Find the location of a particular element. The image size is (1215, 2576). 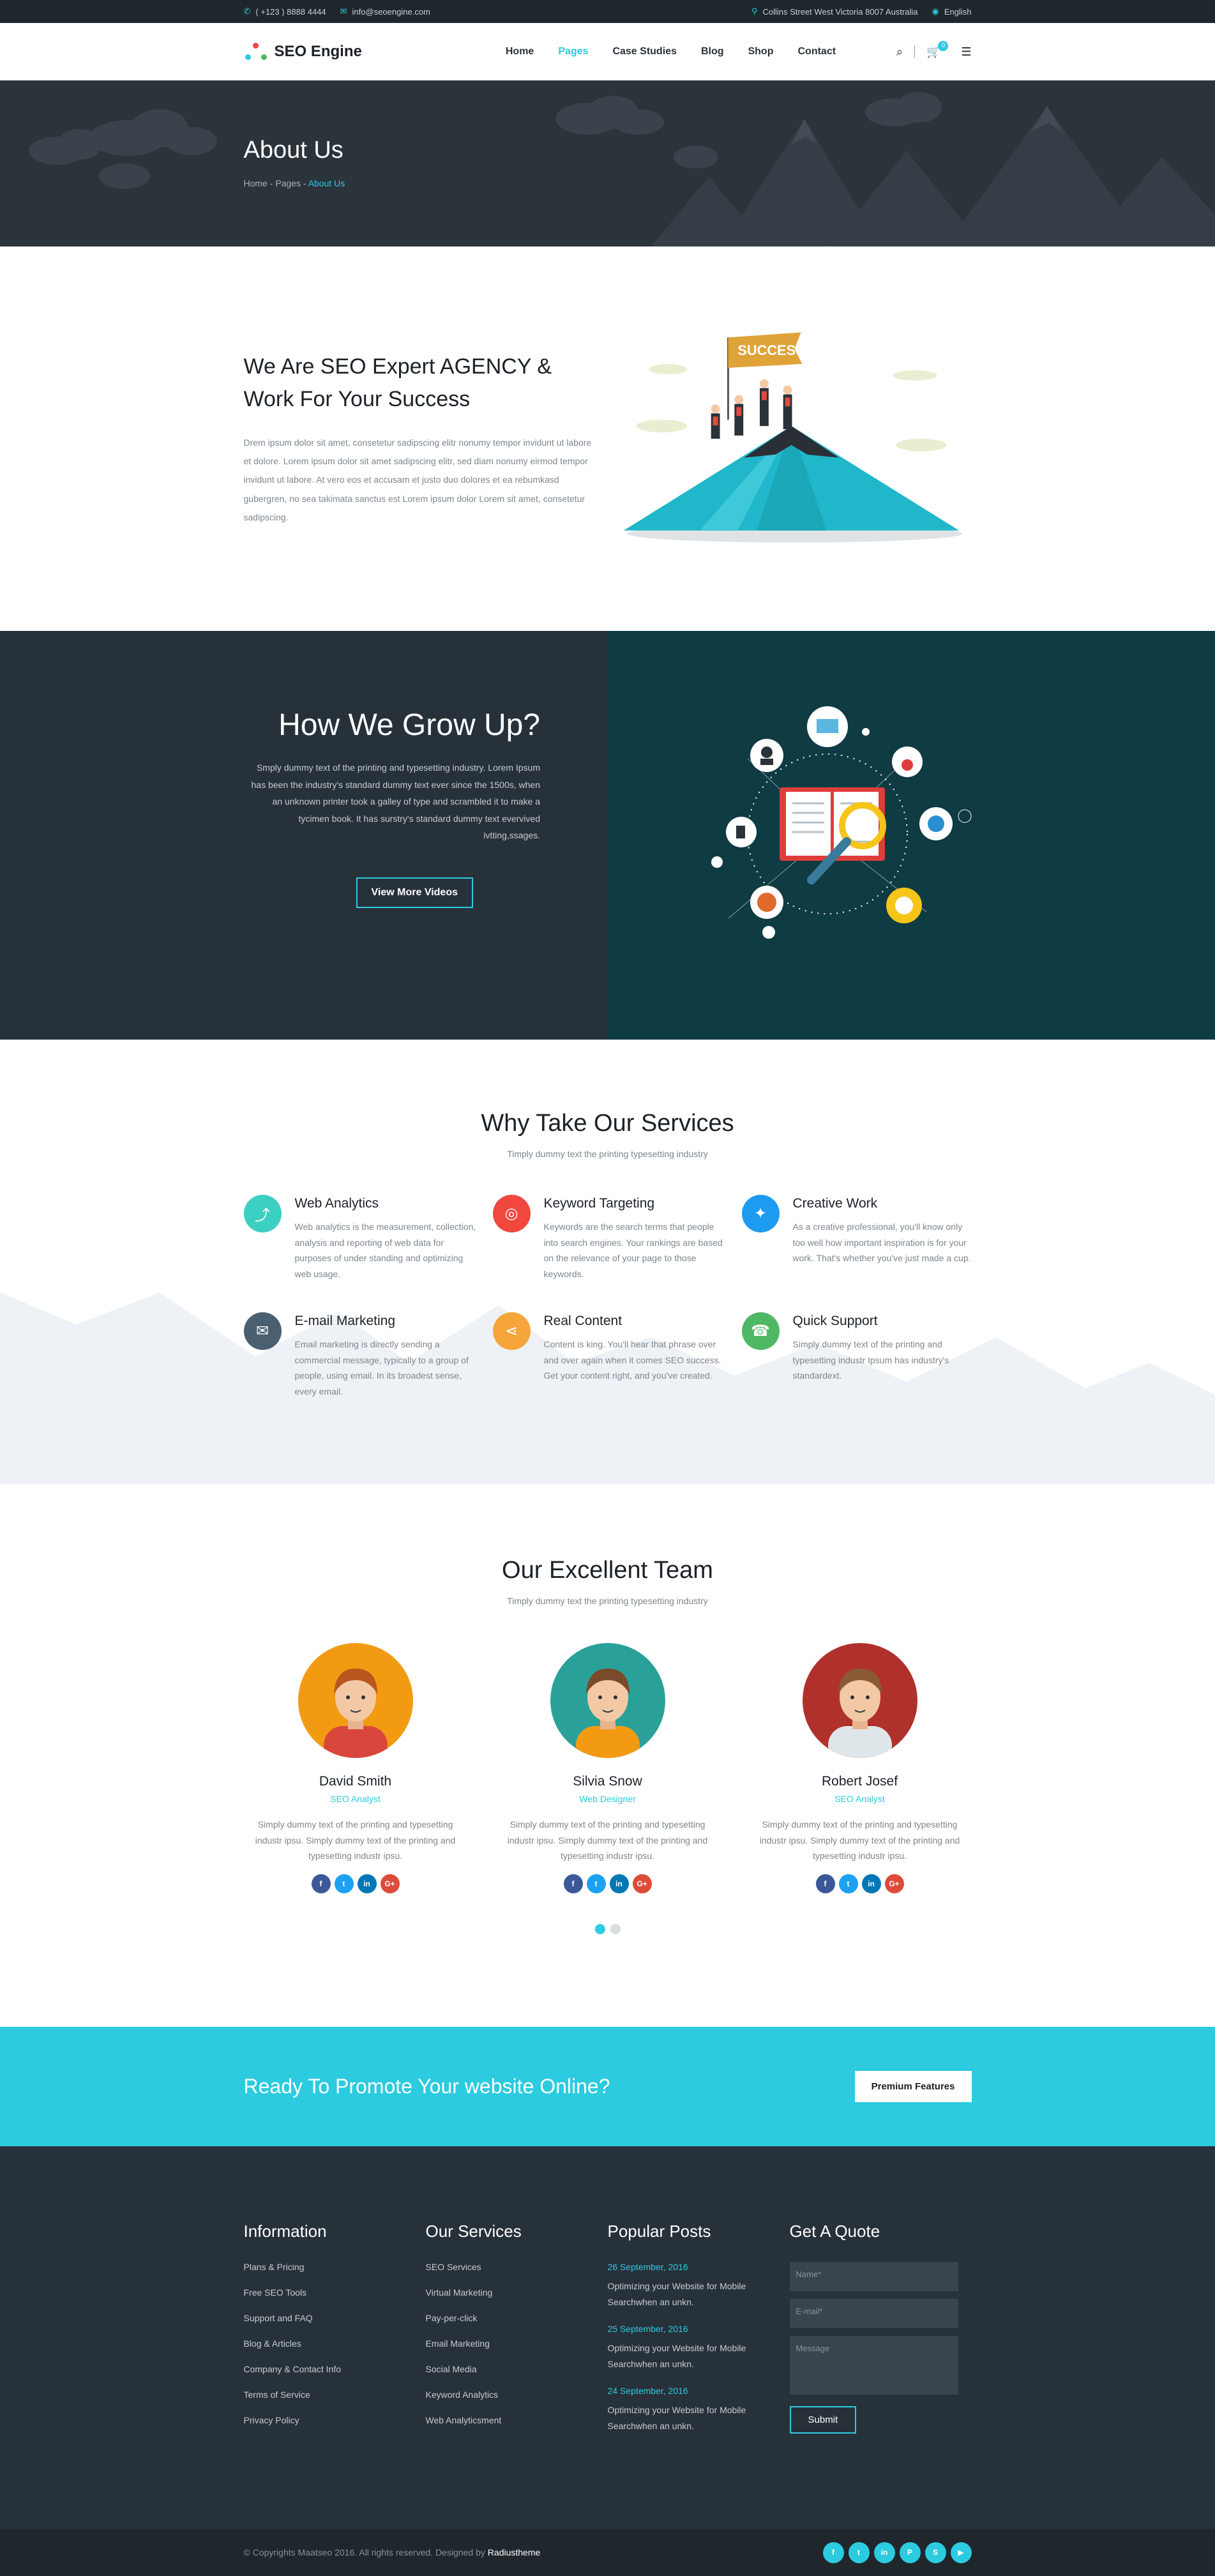

avatar is located at coordinates (355, 1701).